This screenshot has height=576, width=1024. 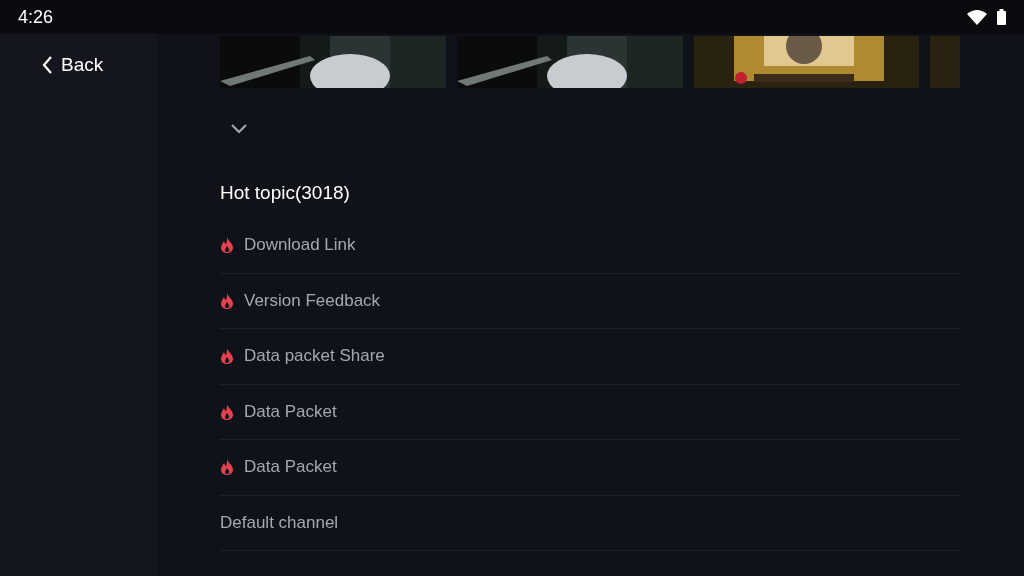 I want to click on chevron-left-icon, so click(x=47, y=65).